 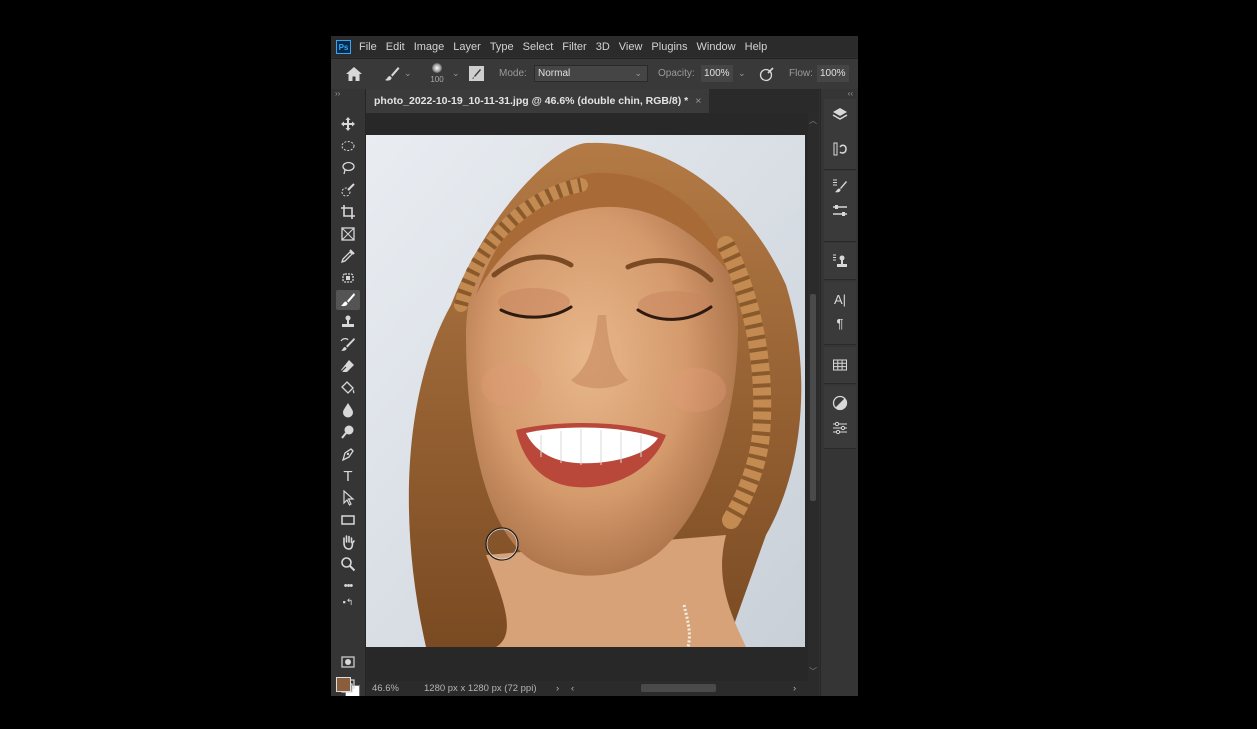 I want to click on rectangle-icon, so click(x=348, y=520).